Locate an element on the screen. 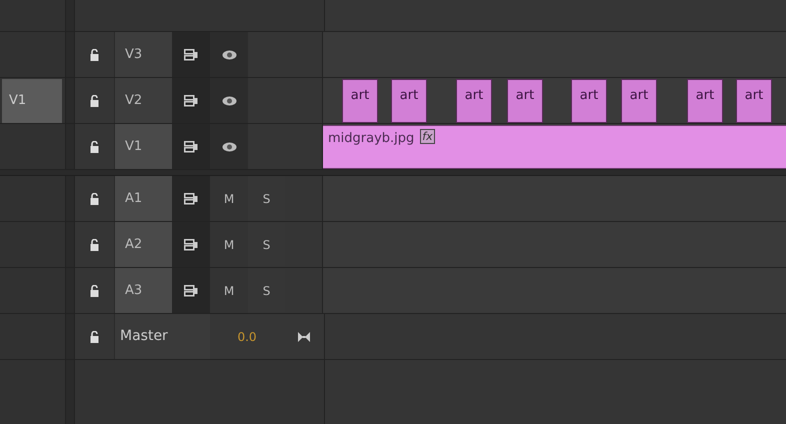  track-name: A1 is located at coordinates (143, 198).